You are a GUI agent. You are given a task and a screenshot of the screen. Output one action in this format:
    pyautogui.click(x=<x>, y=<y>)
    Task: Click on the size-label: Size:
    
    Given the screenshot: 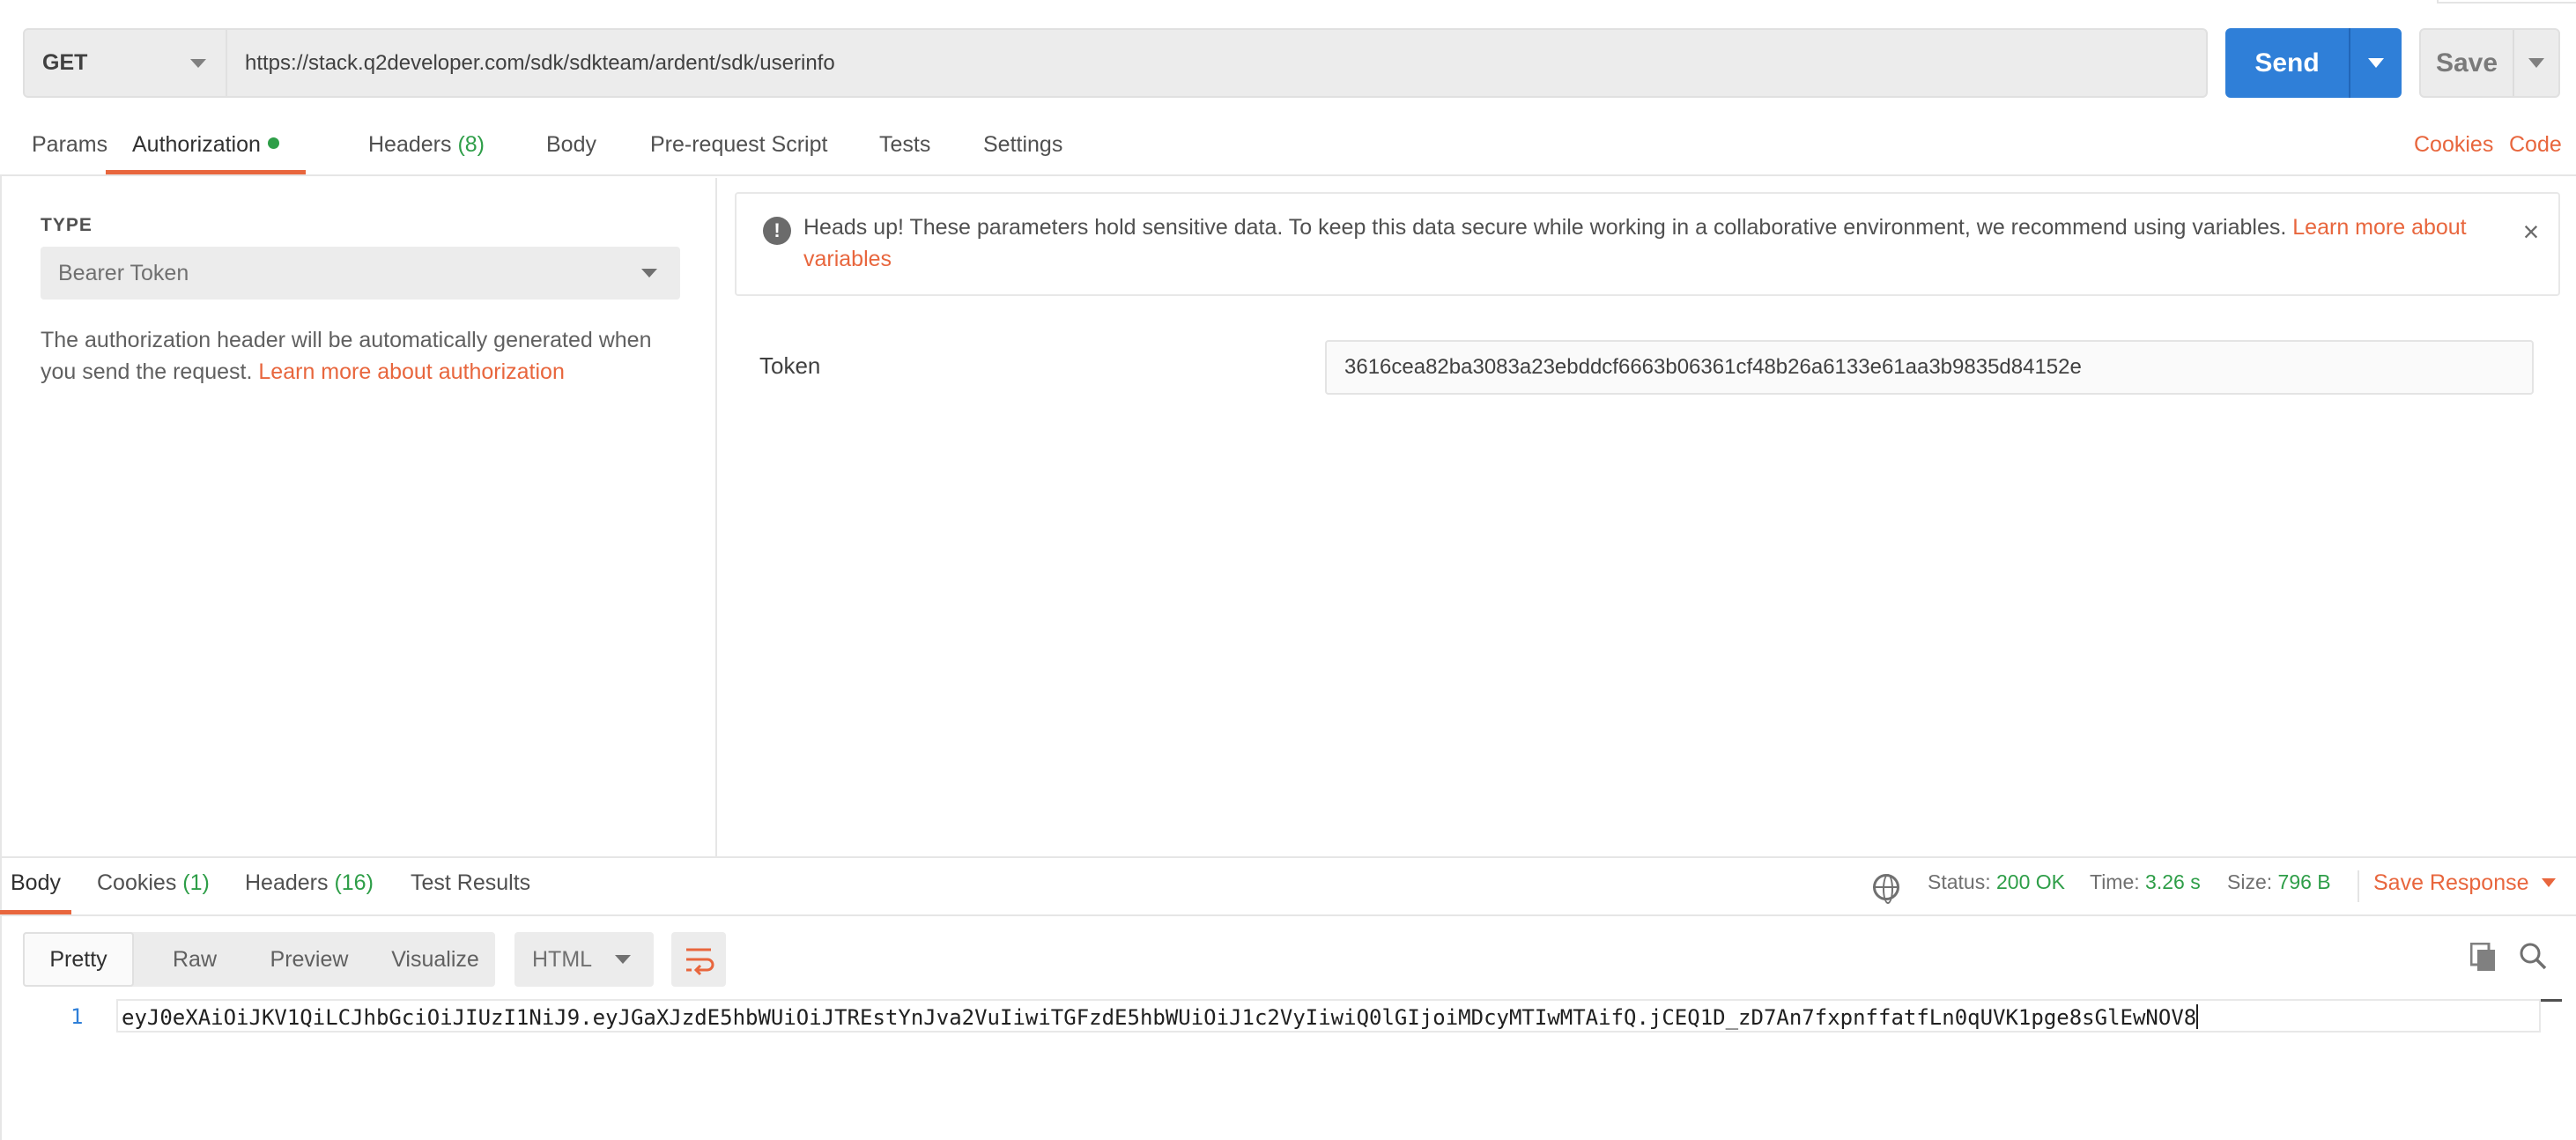 What is the action you would take?
    pyautogui.click(x=2250, y=881)
    